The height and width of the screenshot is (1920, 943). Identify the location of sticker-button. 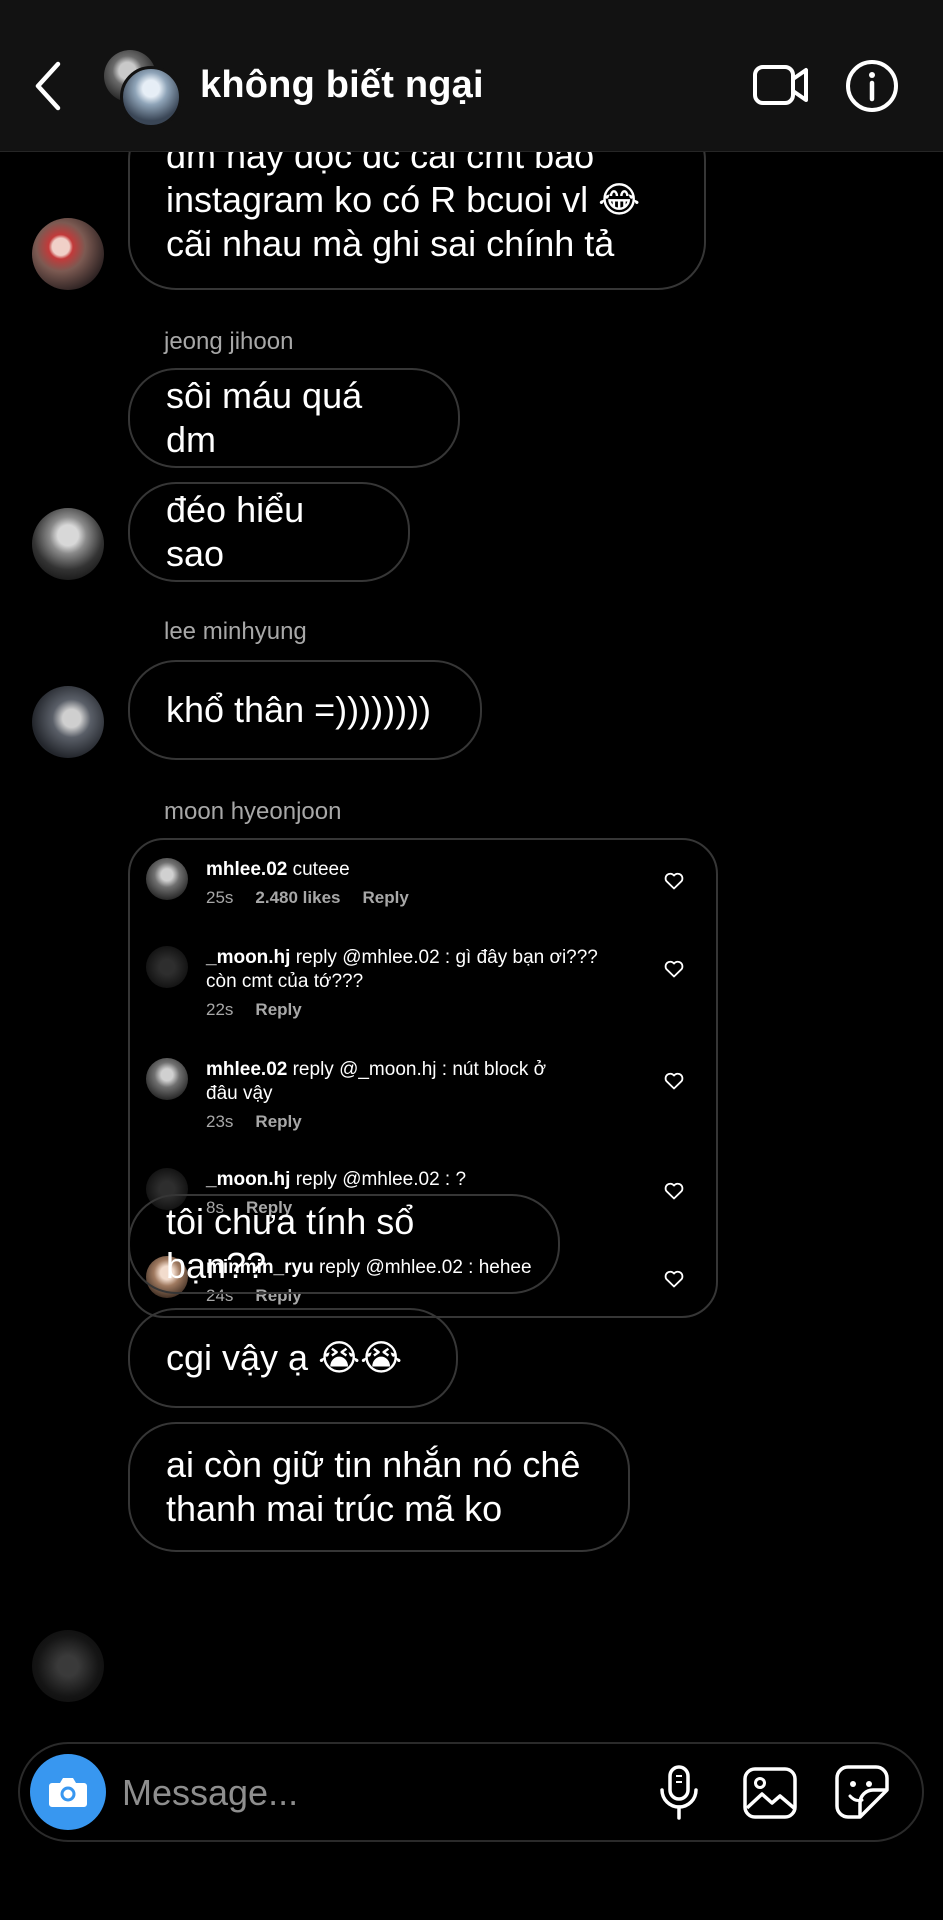
(862, 1792).